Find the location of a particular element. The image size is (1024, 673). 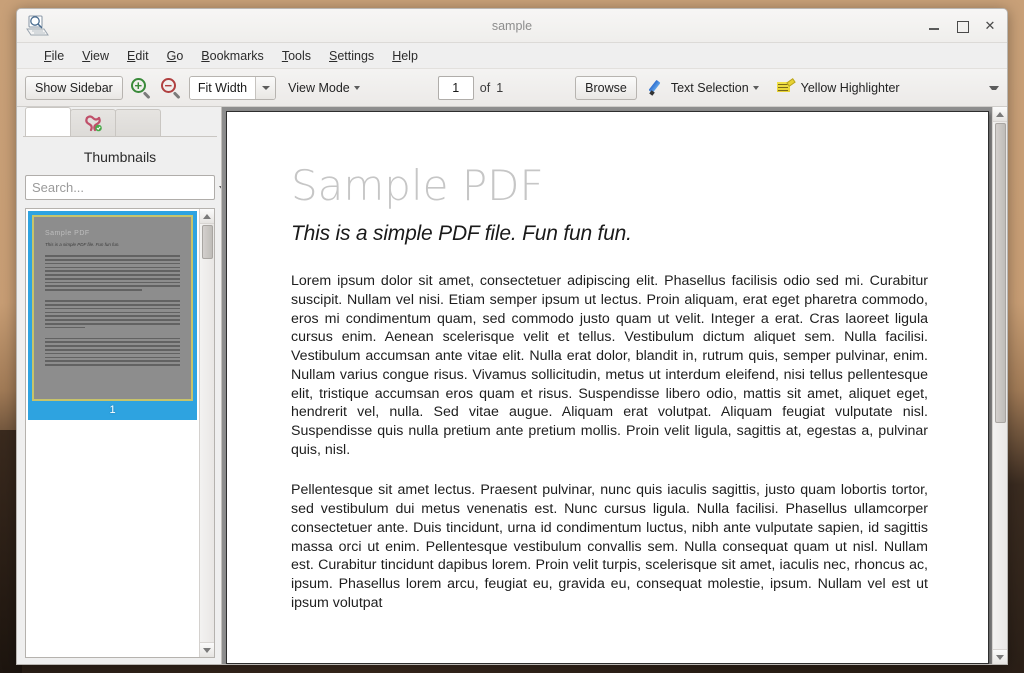

thumbnail-preview-title: Sample PDF is located at coordinates (67, 233).